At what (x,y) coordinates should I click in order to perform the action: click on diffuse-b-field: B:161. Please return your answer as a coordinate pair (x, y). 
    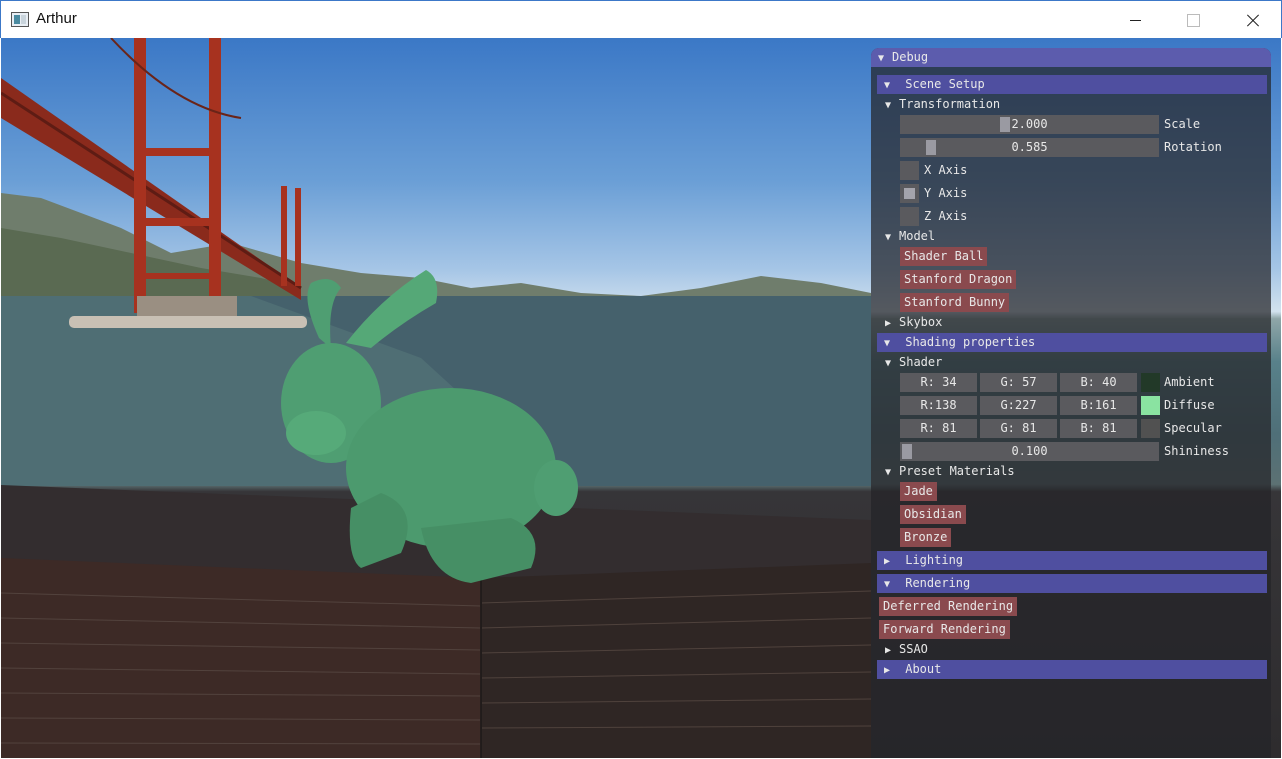
    Looking at the image, I should click on (1098, 405).